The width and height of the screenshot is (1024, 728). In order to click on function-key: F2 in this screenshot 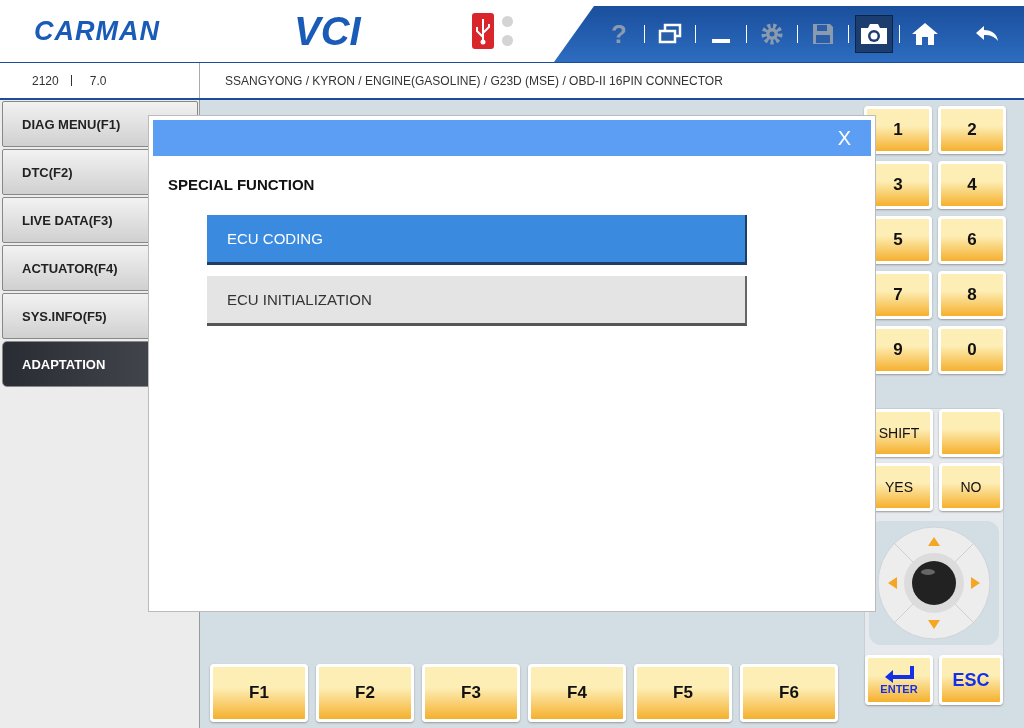, I will do `click(365, 693)`.